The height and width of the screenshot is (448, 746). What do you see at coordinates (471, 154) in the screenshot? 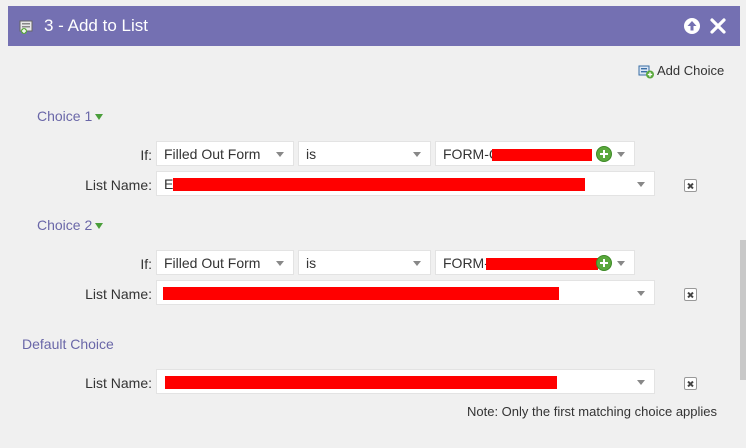
I see `choice-1-form-value: FORM-C` at bounding box center [471, 154].